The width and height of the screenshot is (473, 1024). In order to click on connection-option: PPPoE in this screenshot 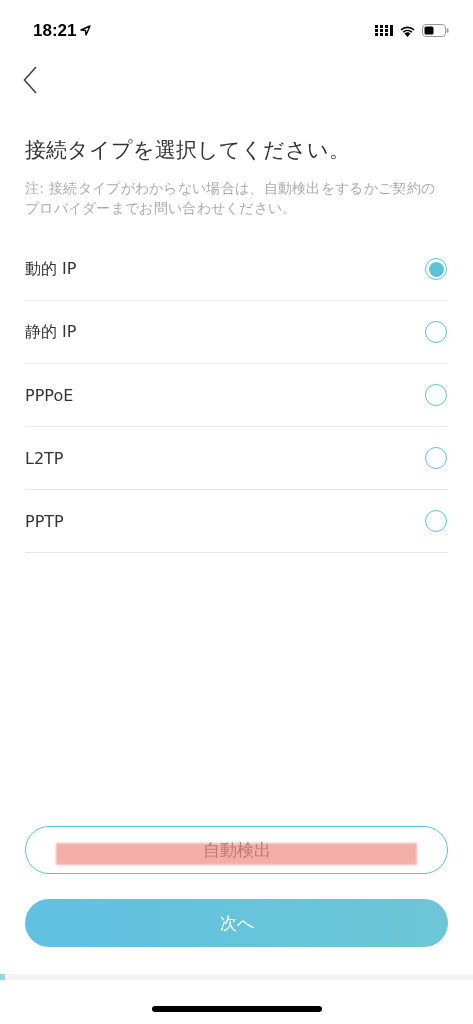, I will do `click(236, 395)`.